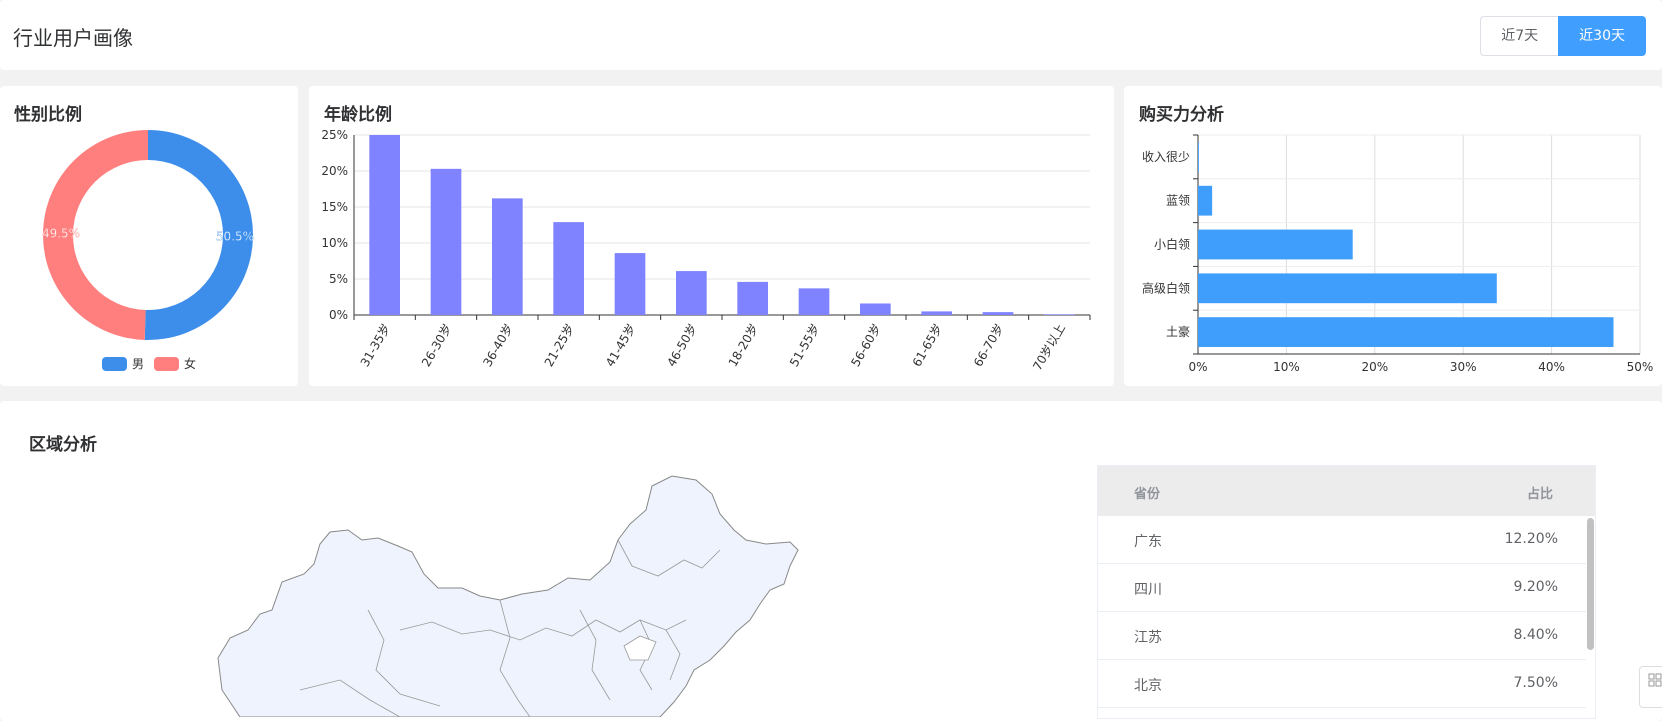 The height and width of the screenshot is (721, 1662). I want to click on cell-ratio: 9.20%, so click(1535, 587).